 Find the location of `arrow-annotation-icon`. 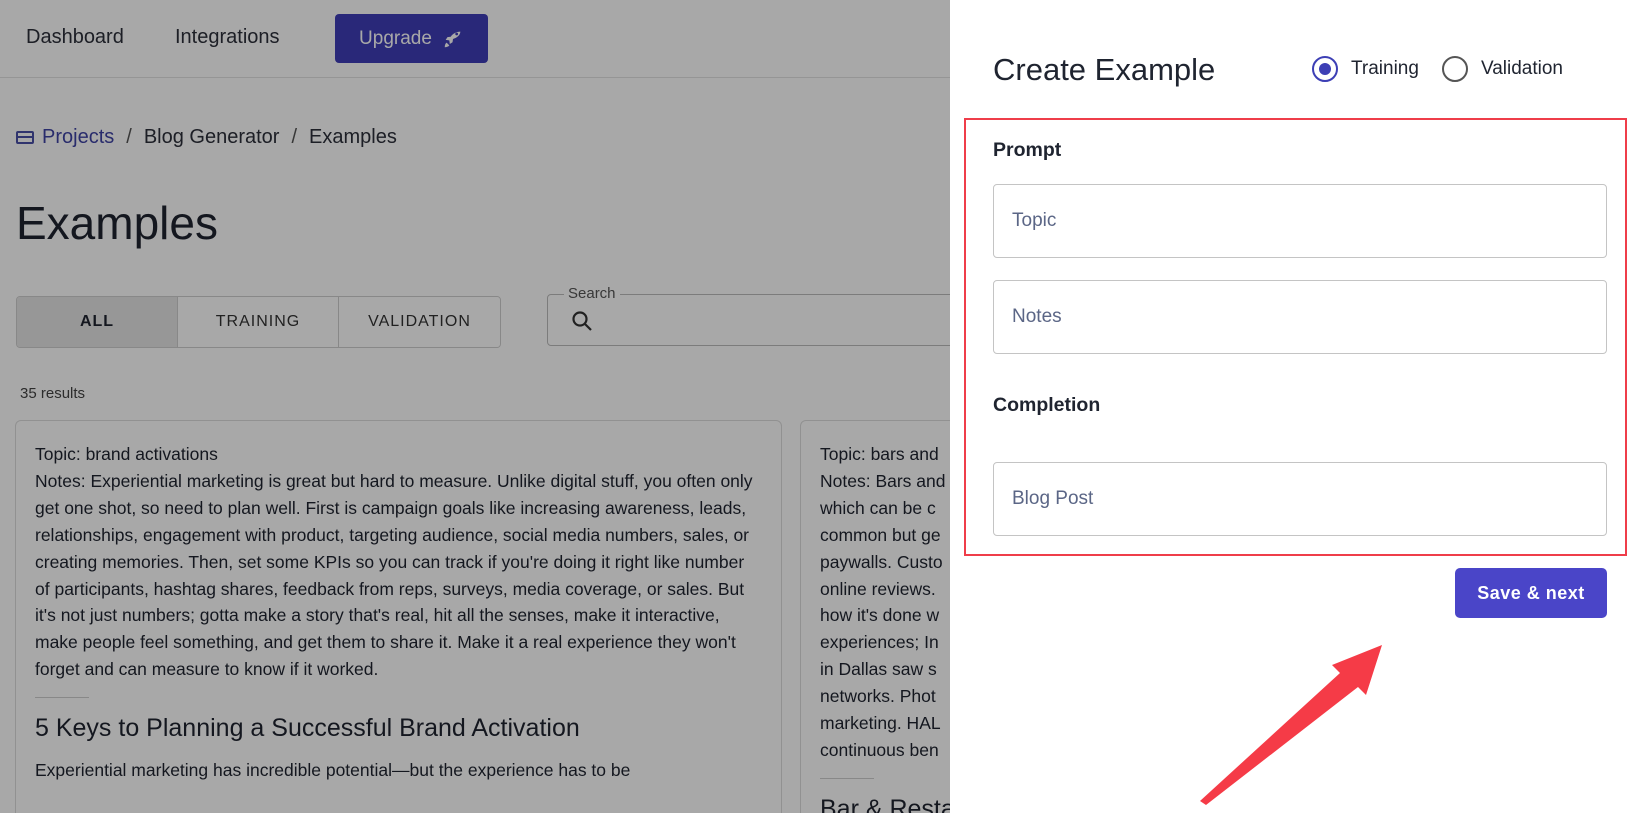

arrow-annotation-icon is located at coordinates (1291, 725).